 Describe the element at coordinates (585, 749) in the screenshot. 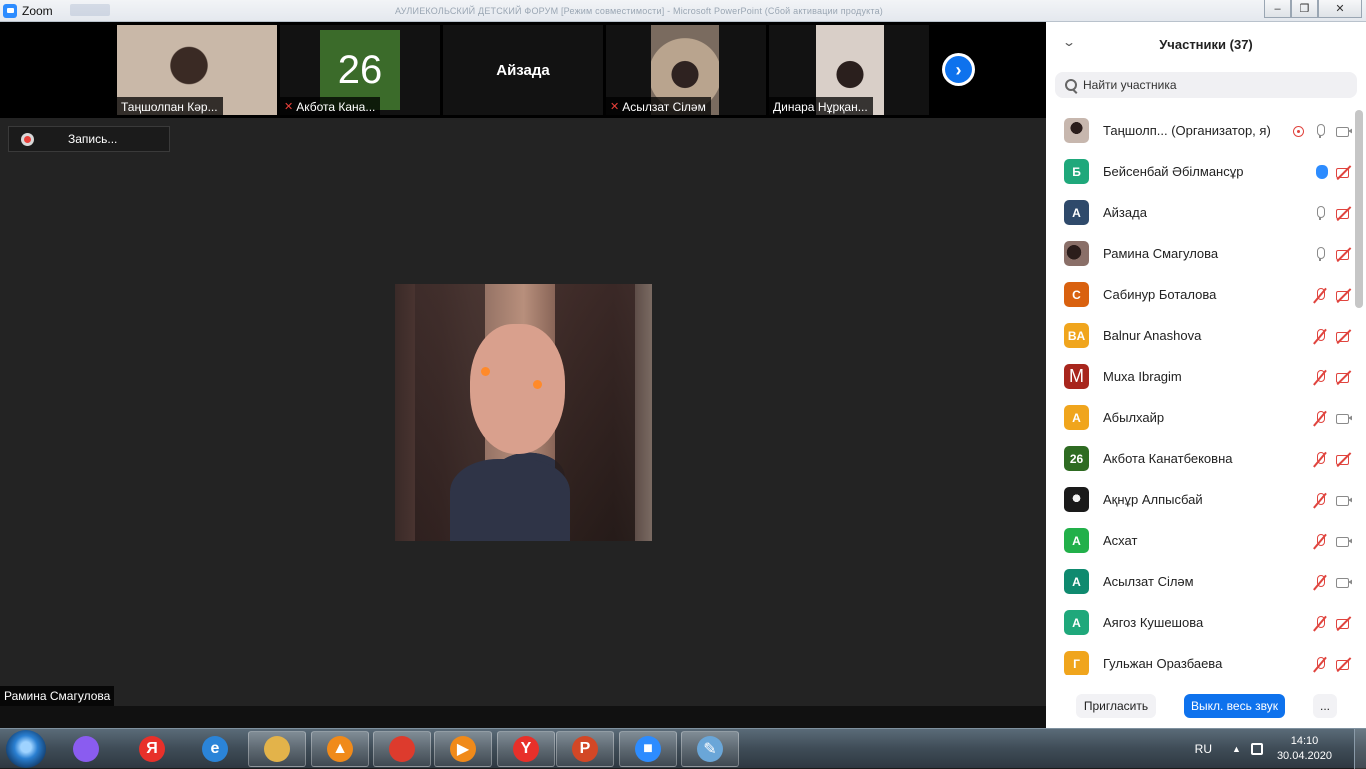

I see `taskbar-powerpoint-button: P` at that location.